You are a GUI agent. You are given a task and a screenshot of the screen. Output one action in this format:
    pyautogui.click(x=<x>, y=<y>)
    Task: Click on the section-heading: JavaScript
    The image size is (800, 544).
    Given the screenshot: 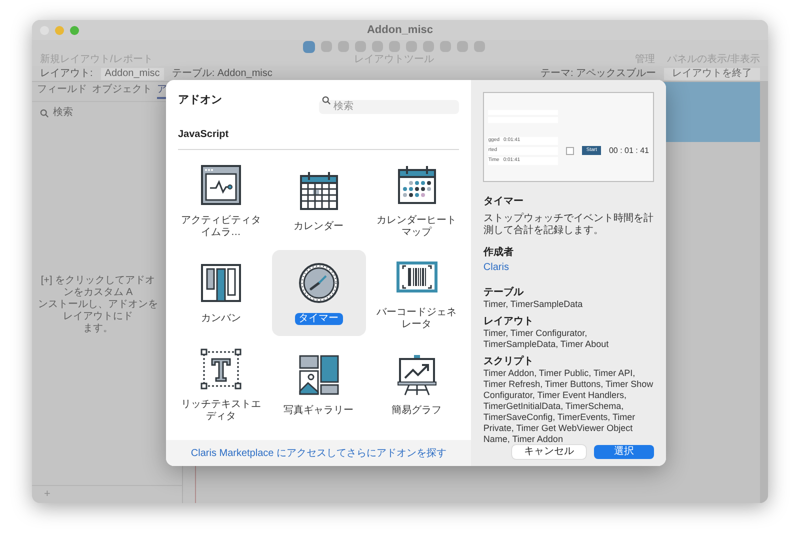 What is the action you would take?
    pyautogui.click(x=203, y=134)
    